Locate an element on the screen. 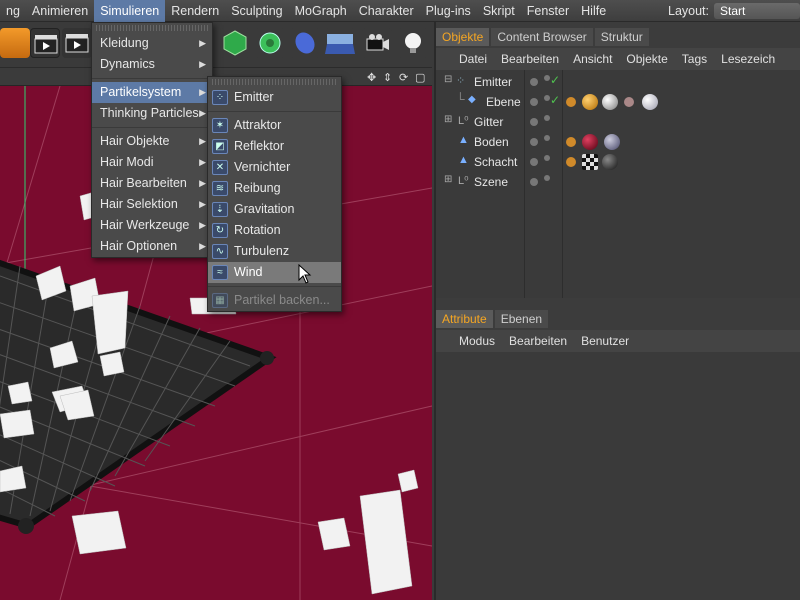 The image size is (800, 600). menu-plugins: Plug-ins is located at coordinates (448, 11).